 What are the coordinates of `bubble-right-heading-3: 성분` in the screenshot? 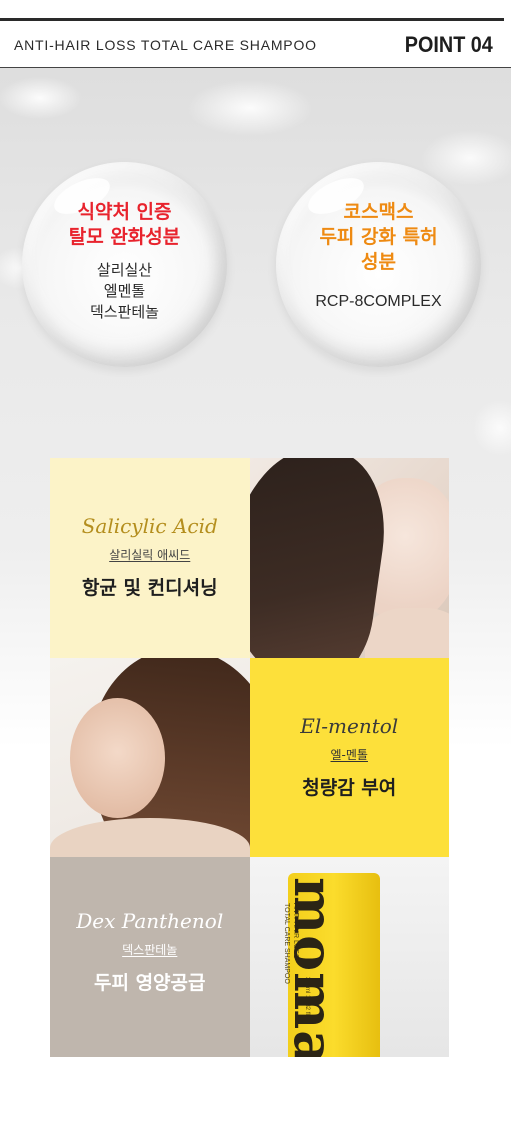 It's located at (378, 262).